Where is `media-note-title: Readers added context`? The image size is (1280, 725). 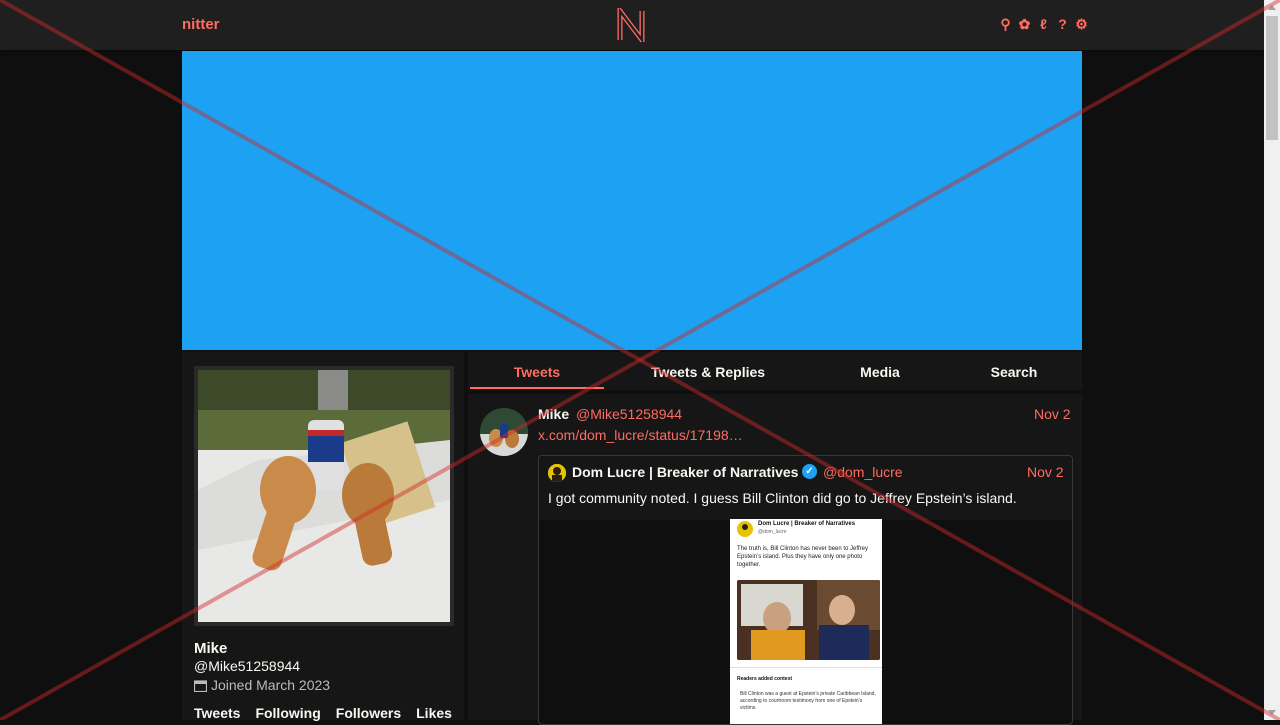
media-note-title: Readers added context is located at coordinates (765, 679).